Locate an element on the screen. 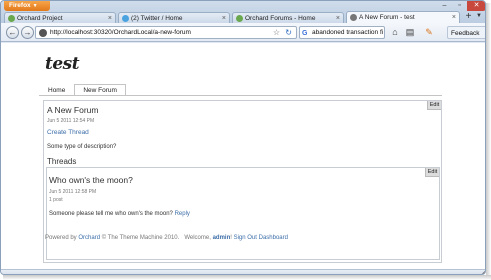 This screenshot has height=280, width=491. page-favicon-icon is located at coordinates (353, 17).